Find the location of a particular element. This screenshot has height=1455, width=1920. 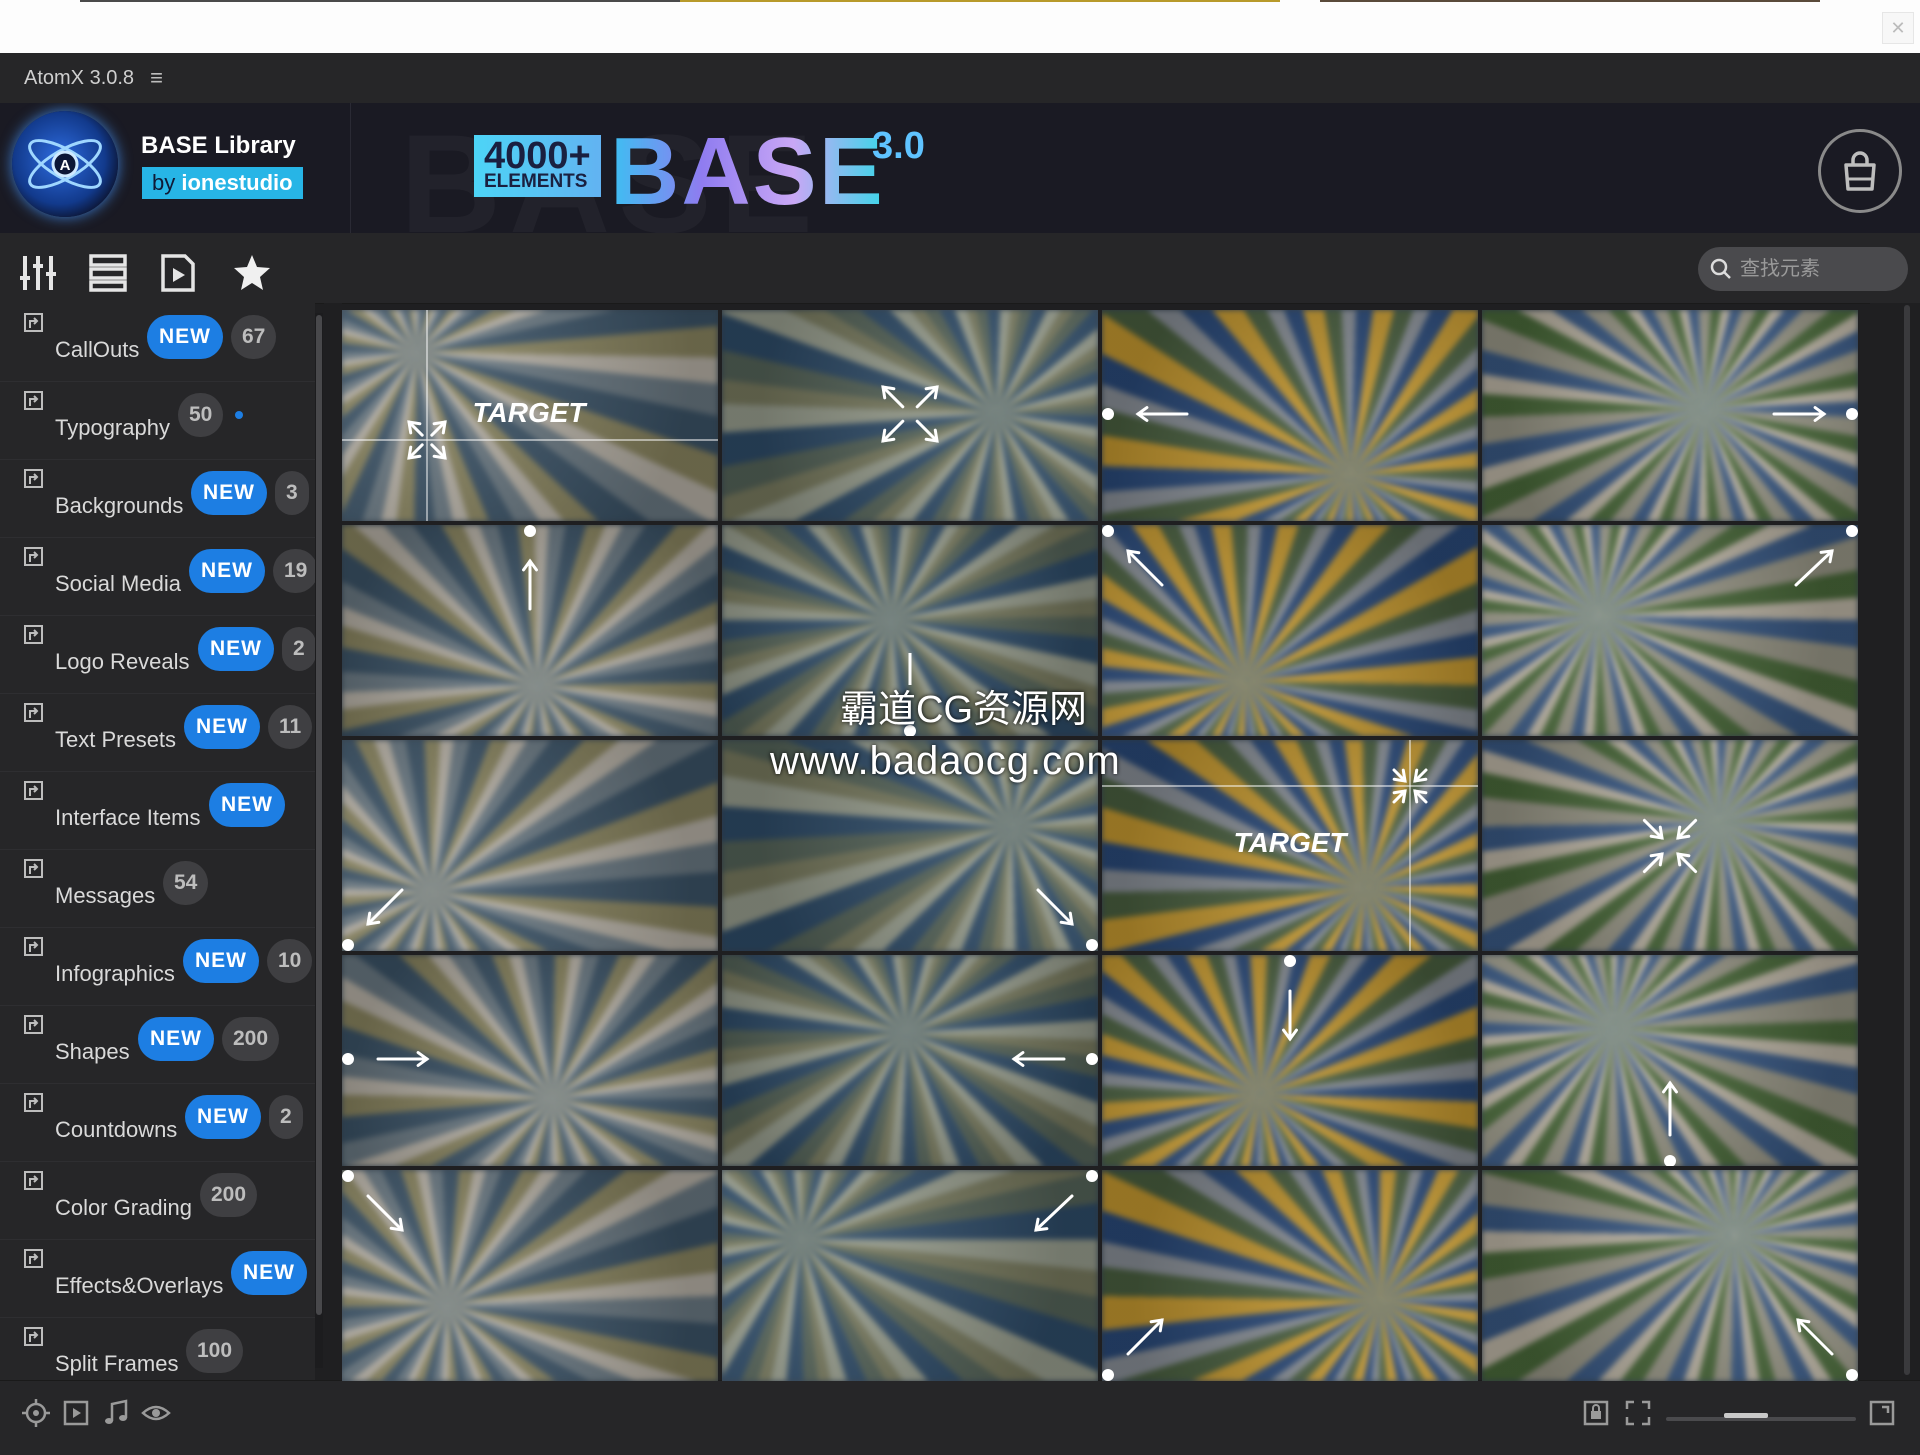

target-icon is located at coordinates (36, 1413).